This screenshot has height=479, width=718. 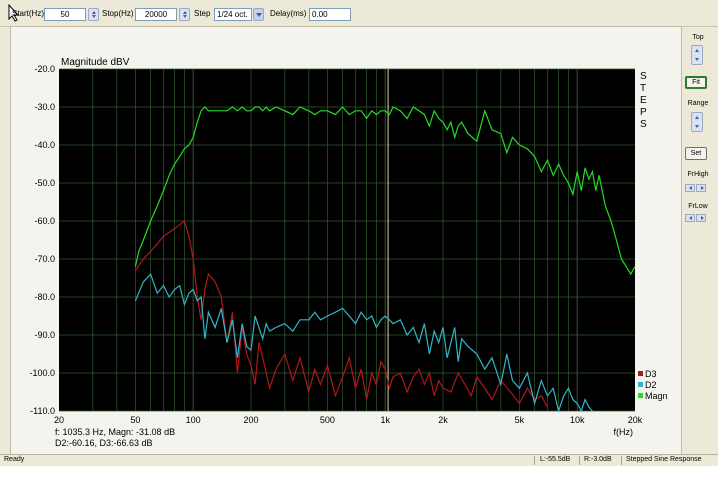 What do you see at coordinates (42, 373) in the screenshot?
I see `y-tick-label: -100.0` at bounding box center [42, 373].